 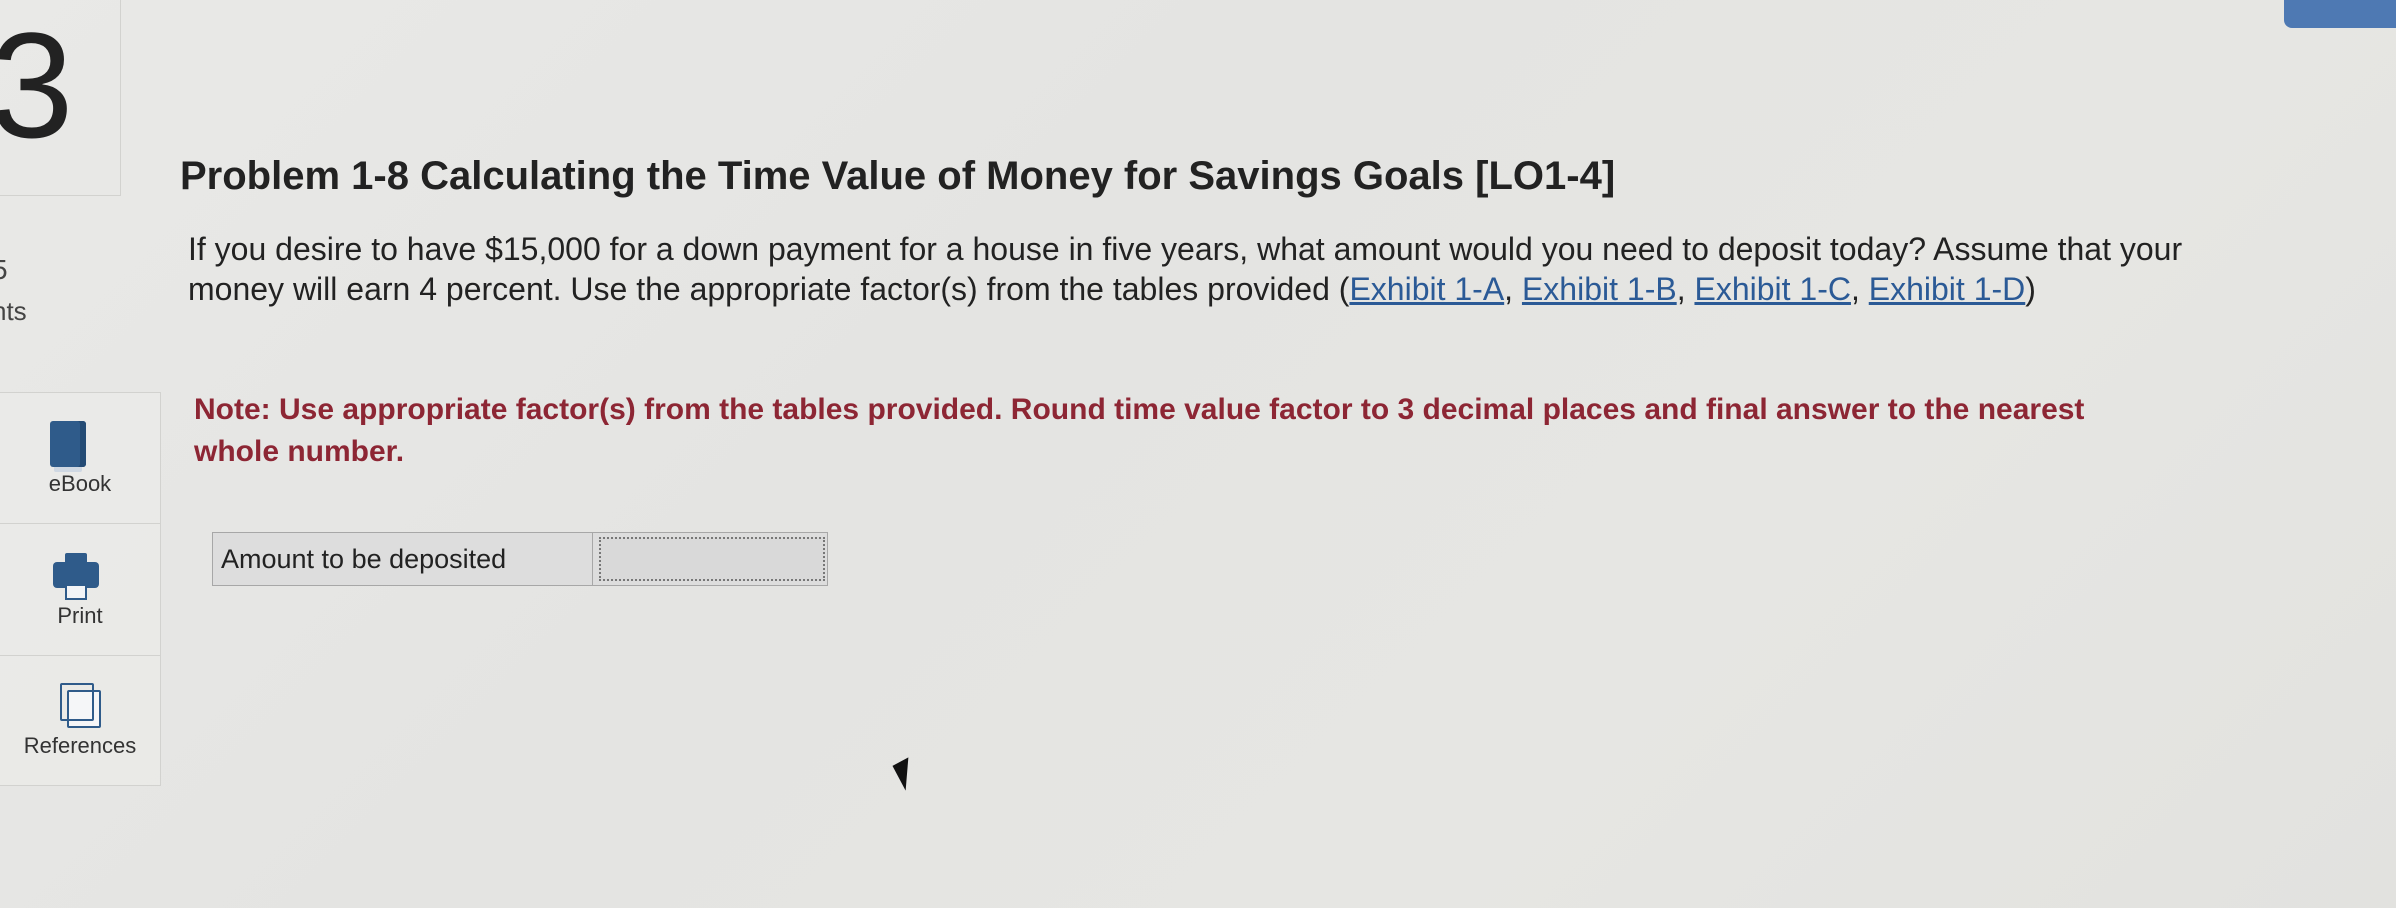 What do you see at coordinates (4, 270) in the screenshot?
I see `points-value: 5` at bounding box center [4, 270].